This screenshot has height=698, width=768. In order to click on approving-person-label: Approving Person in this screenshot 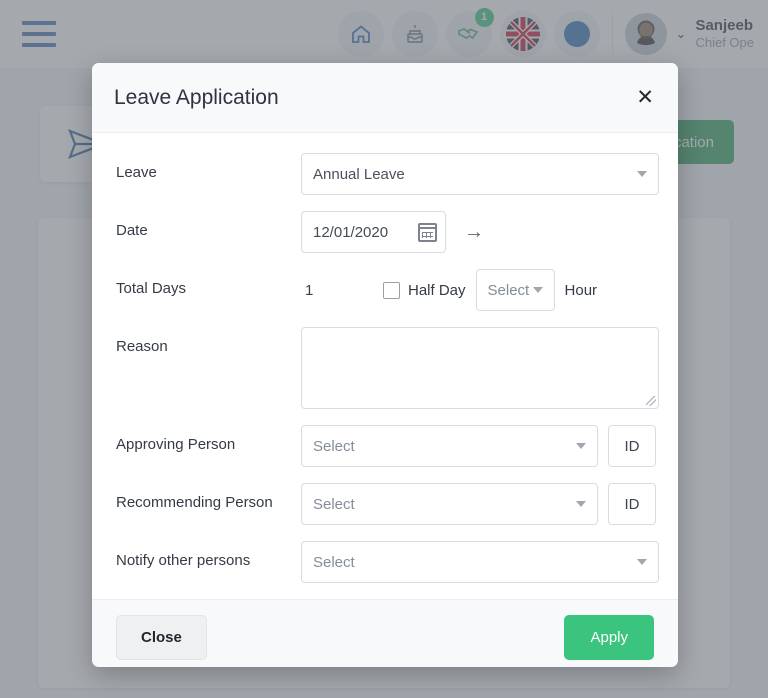, I will do `click(176, 444)`.